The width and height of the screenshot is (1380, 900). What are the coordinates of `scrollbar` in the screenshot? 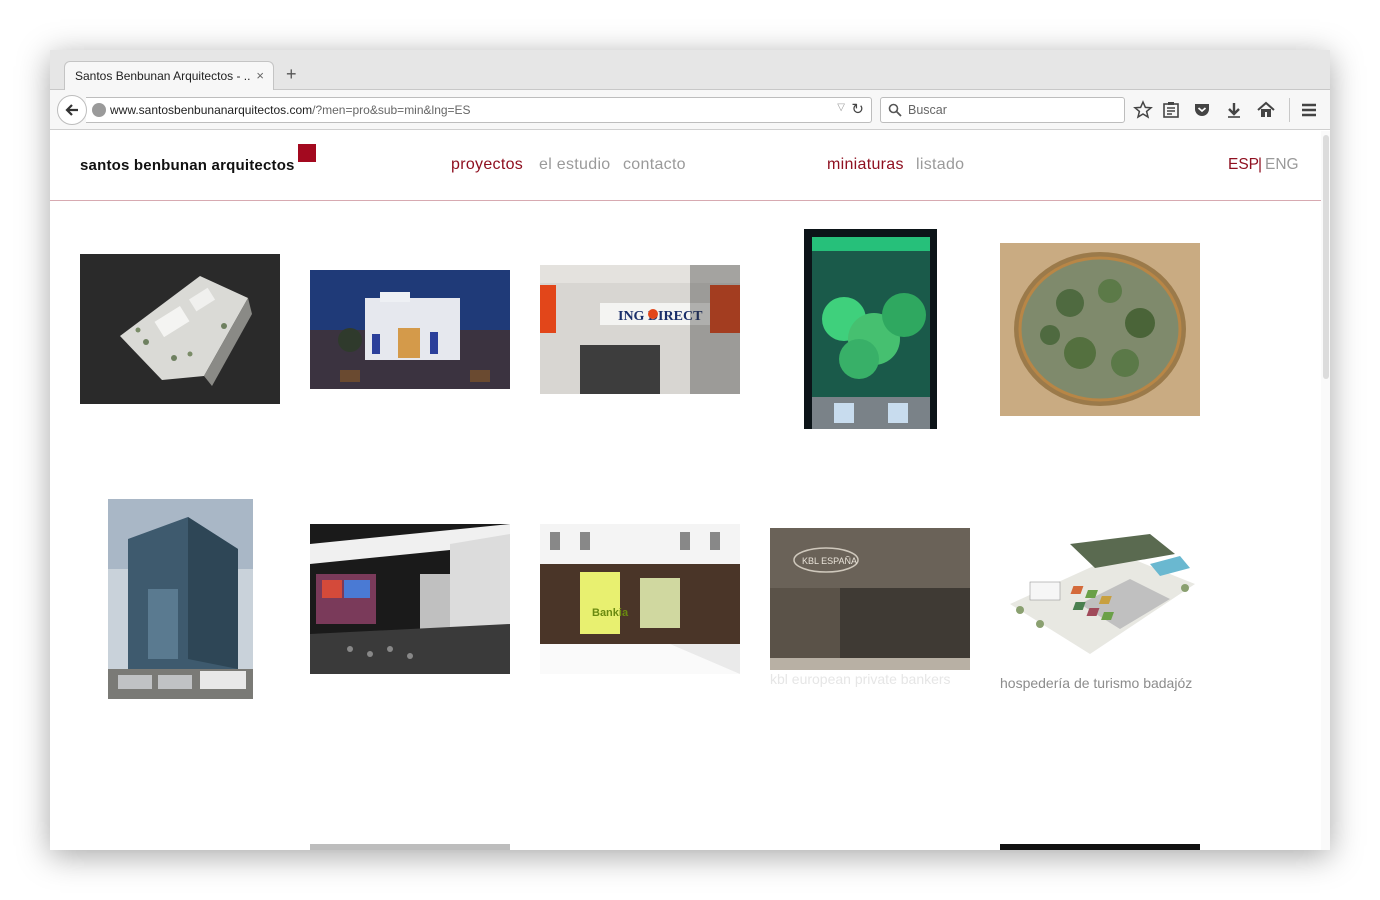 It's located at (1325, 490).